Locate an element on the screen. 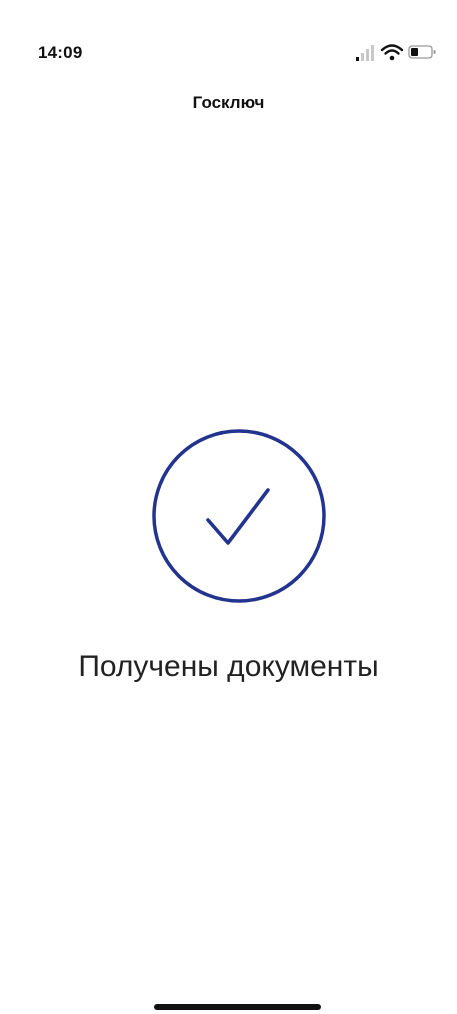 The image size is (457, 1014). page-title: Госключ is located at coordinates (228, 102).